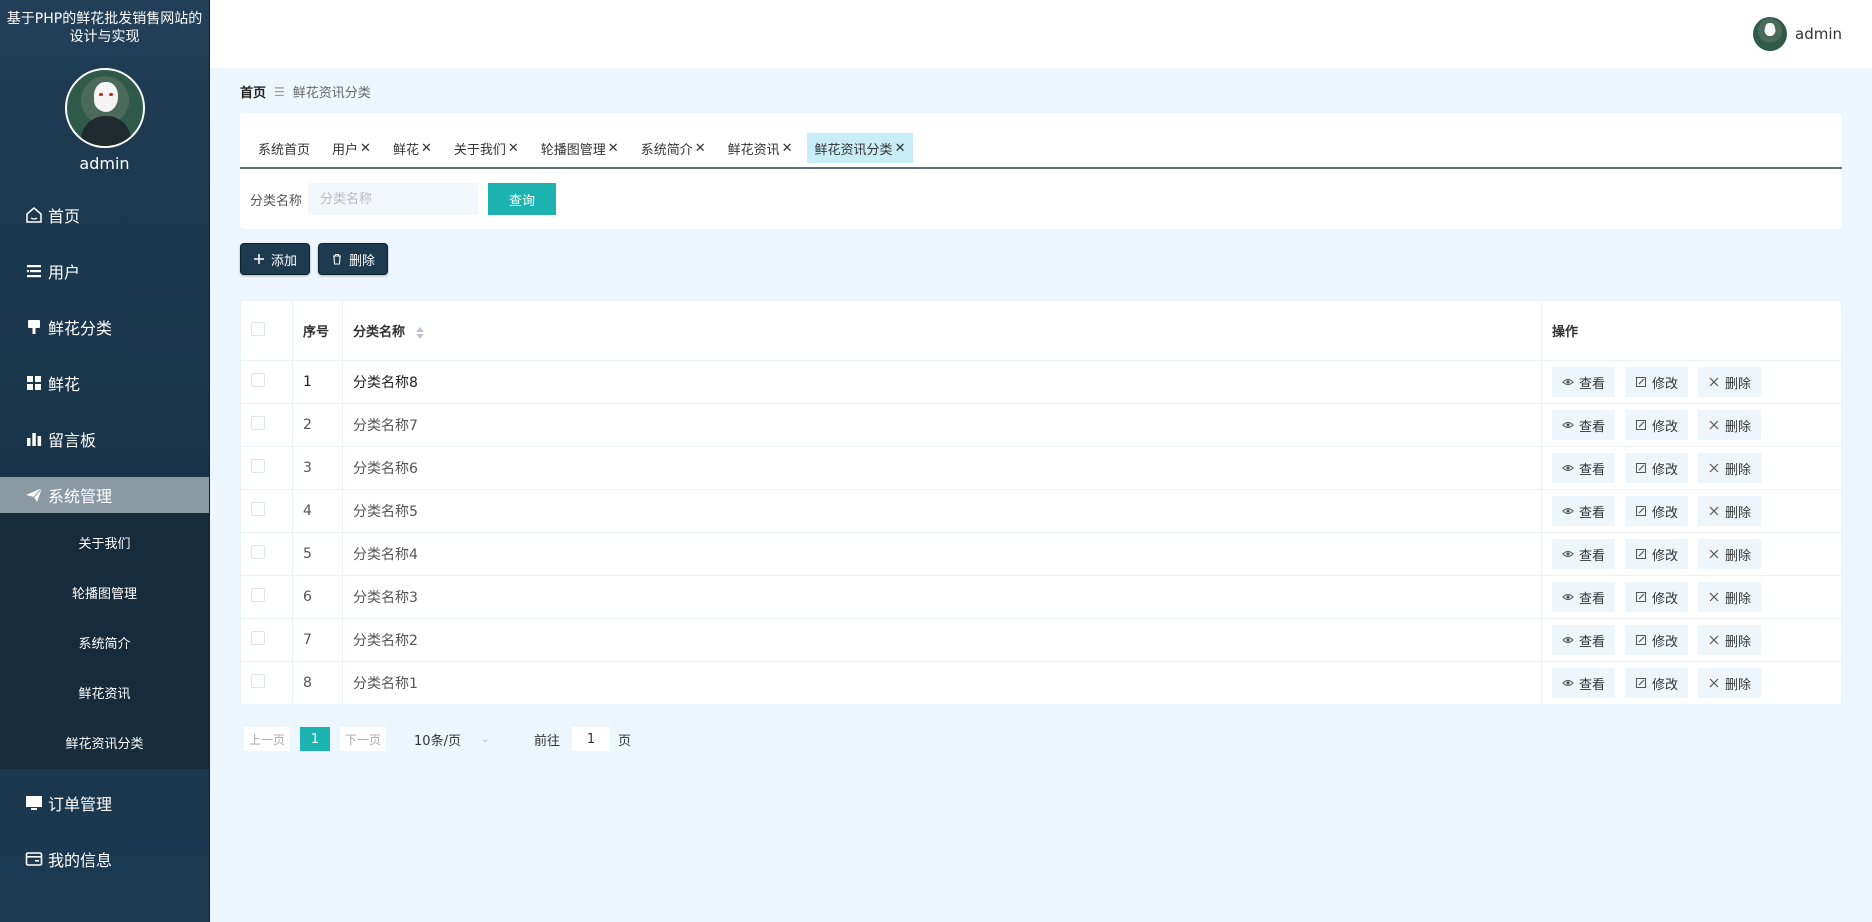 This screenshot has width=1872, height=922. Describe the element at coordinates (1592, 556) in the screenshot. I see `view-label: 查看` at that location.